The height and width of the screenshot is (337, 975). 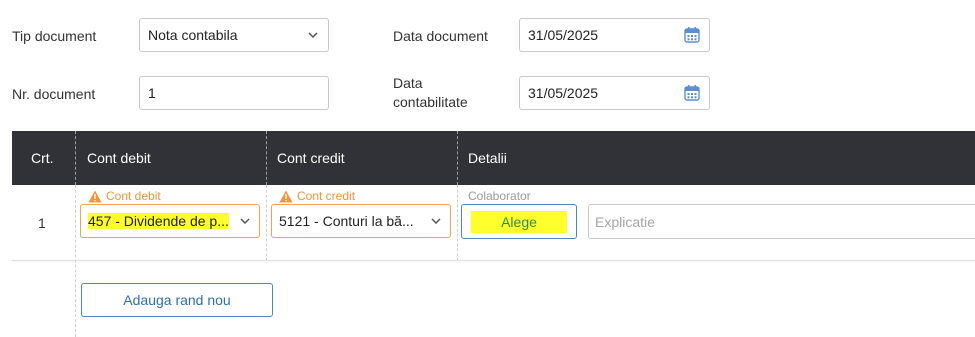 What do you see at coordinates (193, 35) in the screenshot?
I see `tip-document-value: Nota contabila` at bounding box center [193, 35].